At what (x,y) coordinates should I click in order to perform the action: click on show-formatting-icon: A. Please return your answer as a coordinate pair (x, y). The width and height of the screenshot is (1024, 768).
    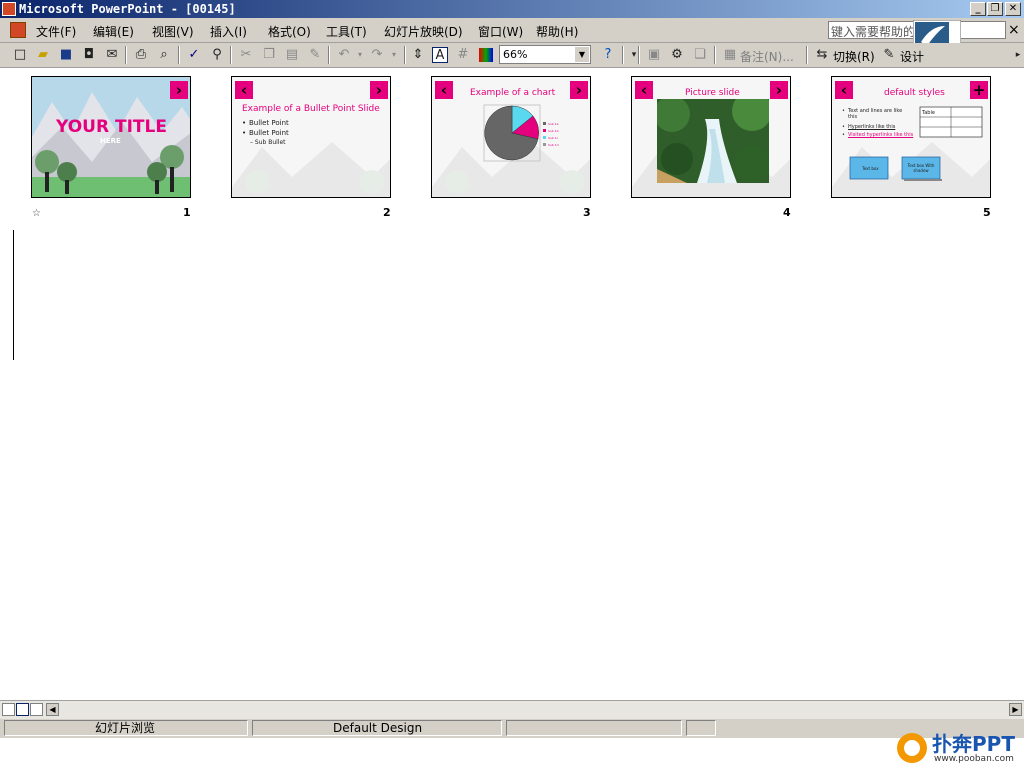
    Looking at the image, I should click on (440, 55).